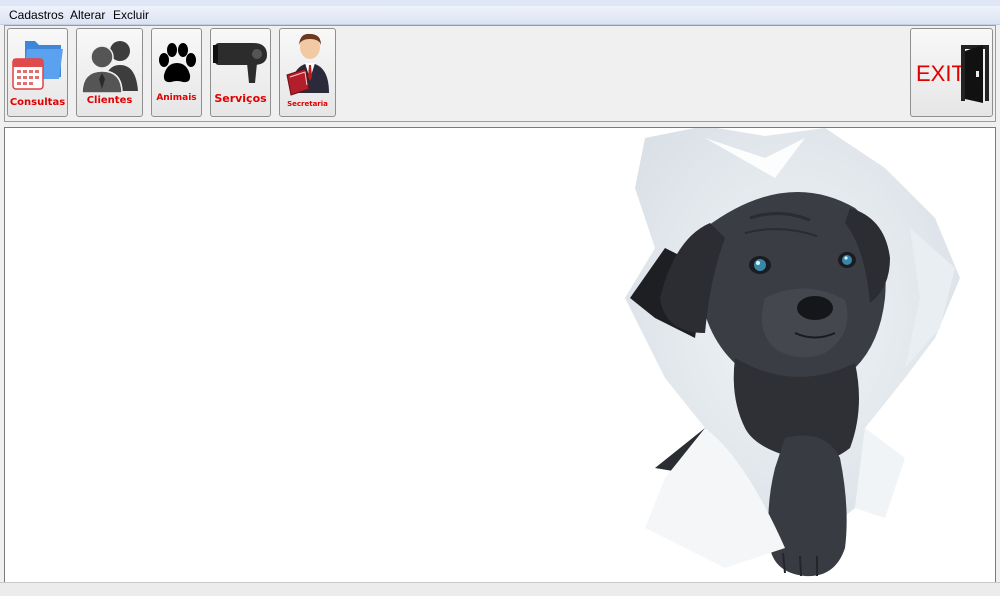  I want to click on hair-dryer-icon, so click(240, 63).